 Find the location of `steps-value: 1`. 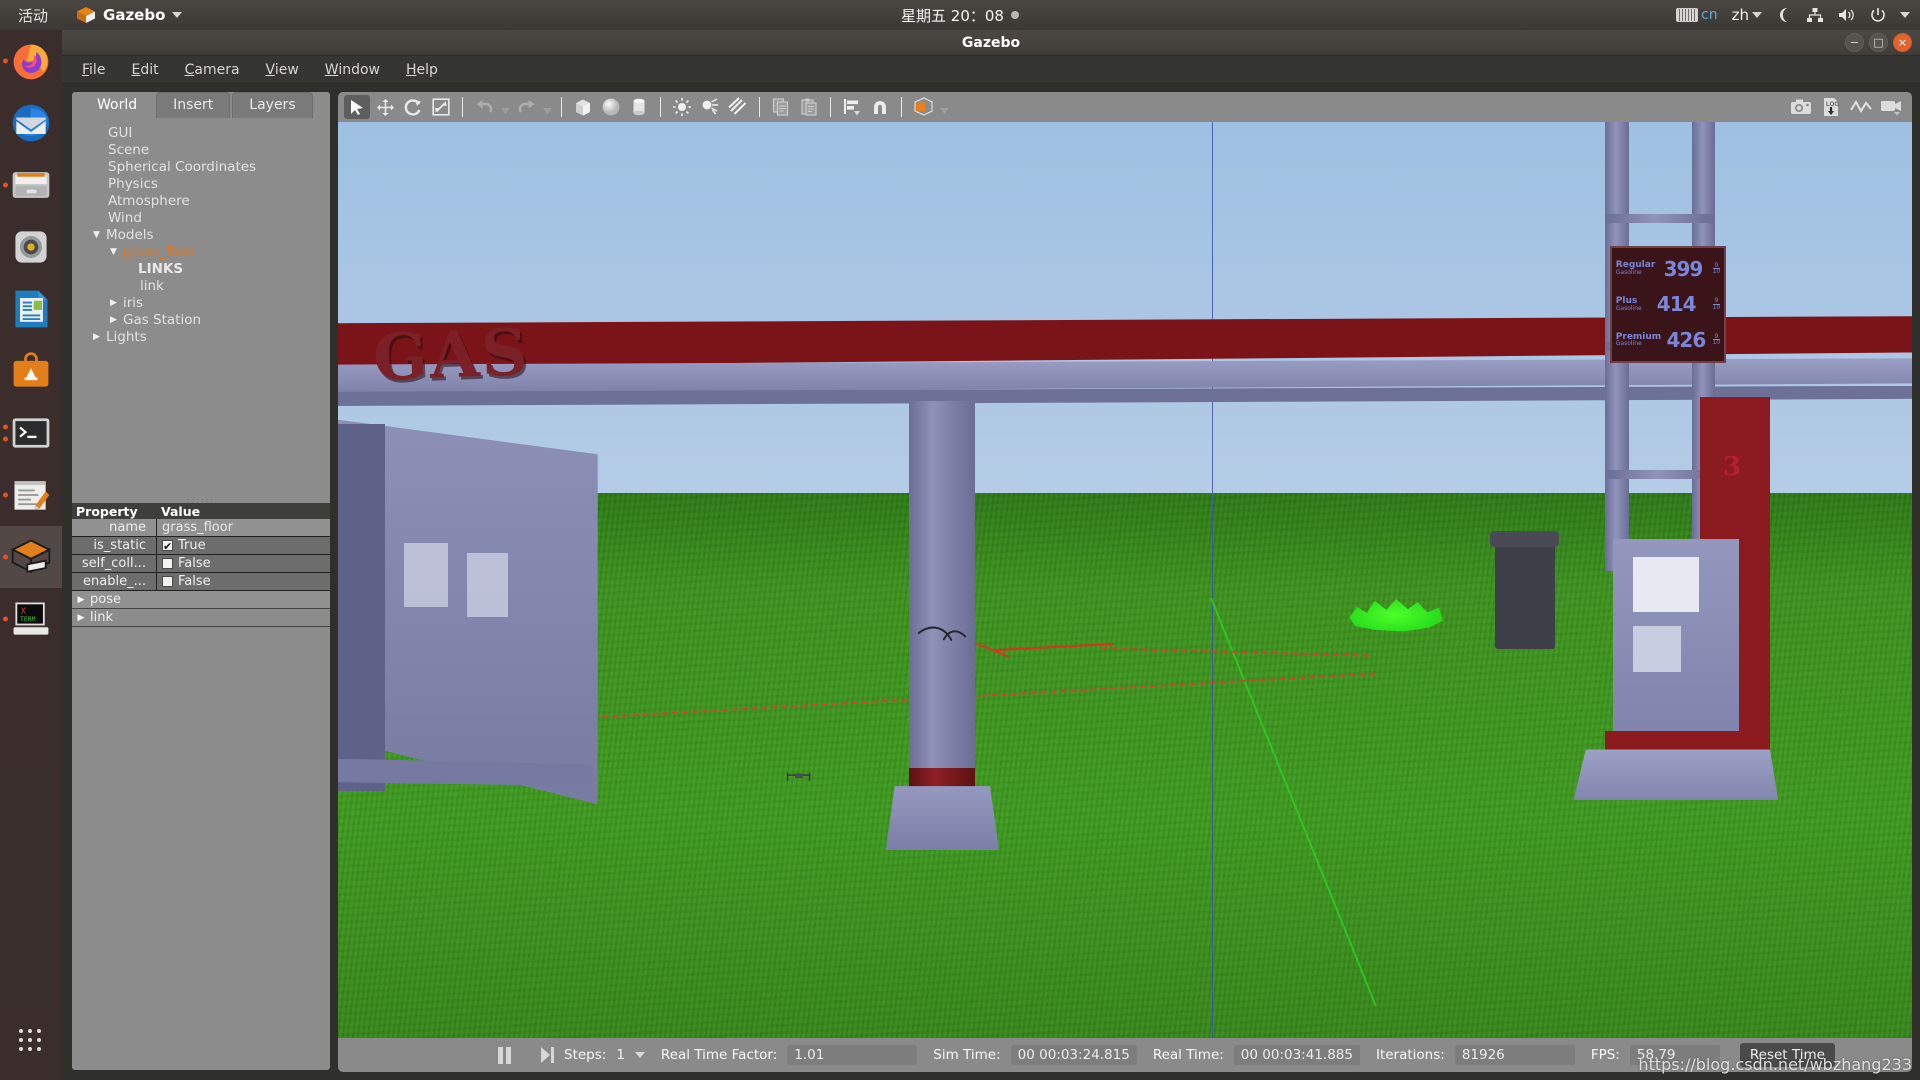

steps-value: 1 is located at coordinates (620, 1055).